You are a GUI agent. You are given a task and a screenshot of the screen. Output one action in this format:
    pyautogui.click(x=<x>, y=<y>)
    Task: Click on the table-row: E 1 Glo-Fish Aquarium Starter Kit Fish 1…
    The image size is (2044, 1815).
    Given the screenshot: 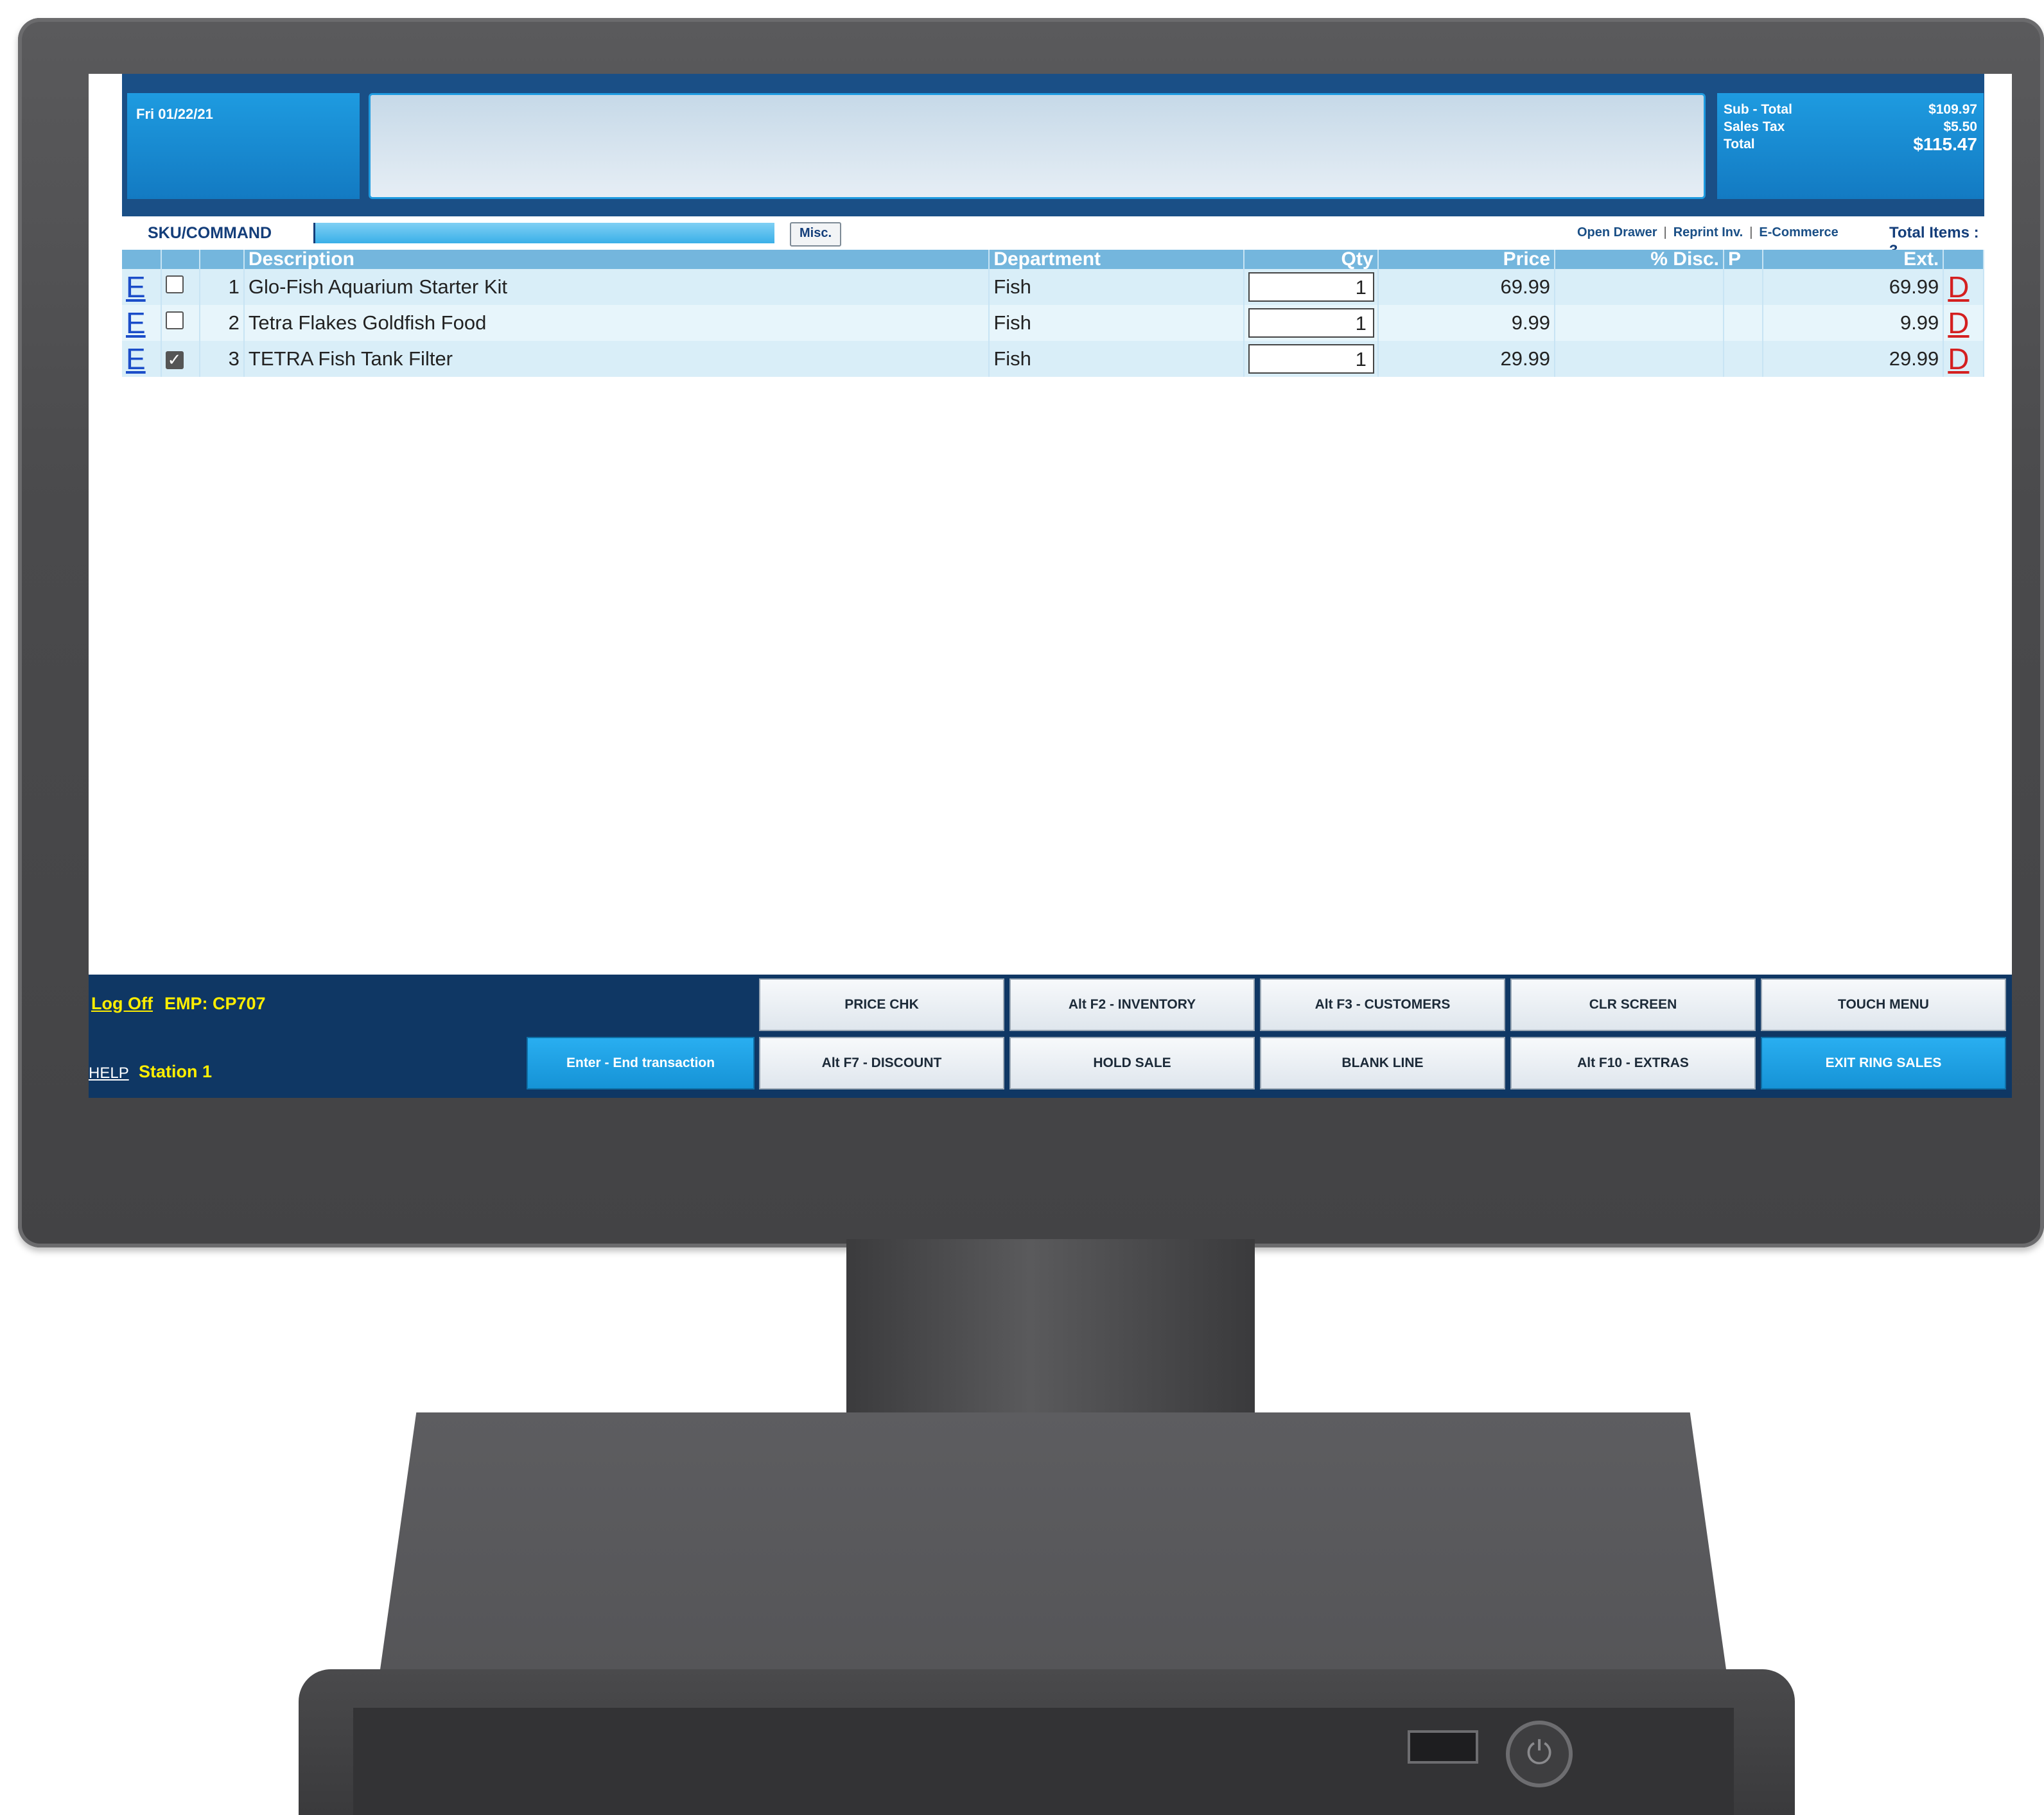 What is the action you would take?
    pyautogui.click(x=1053, y=287)
    